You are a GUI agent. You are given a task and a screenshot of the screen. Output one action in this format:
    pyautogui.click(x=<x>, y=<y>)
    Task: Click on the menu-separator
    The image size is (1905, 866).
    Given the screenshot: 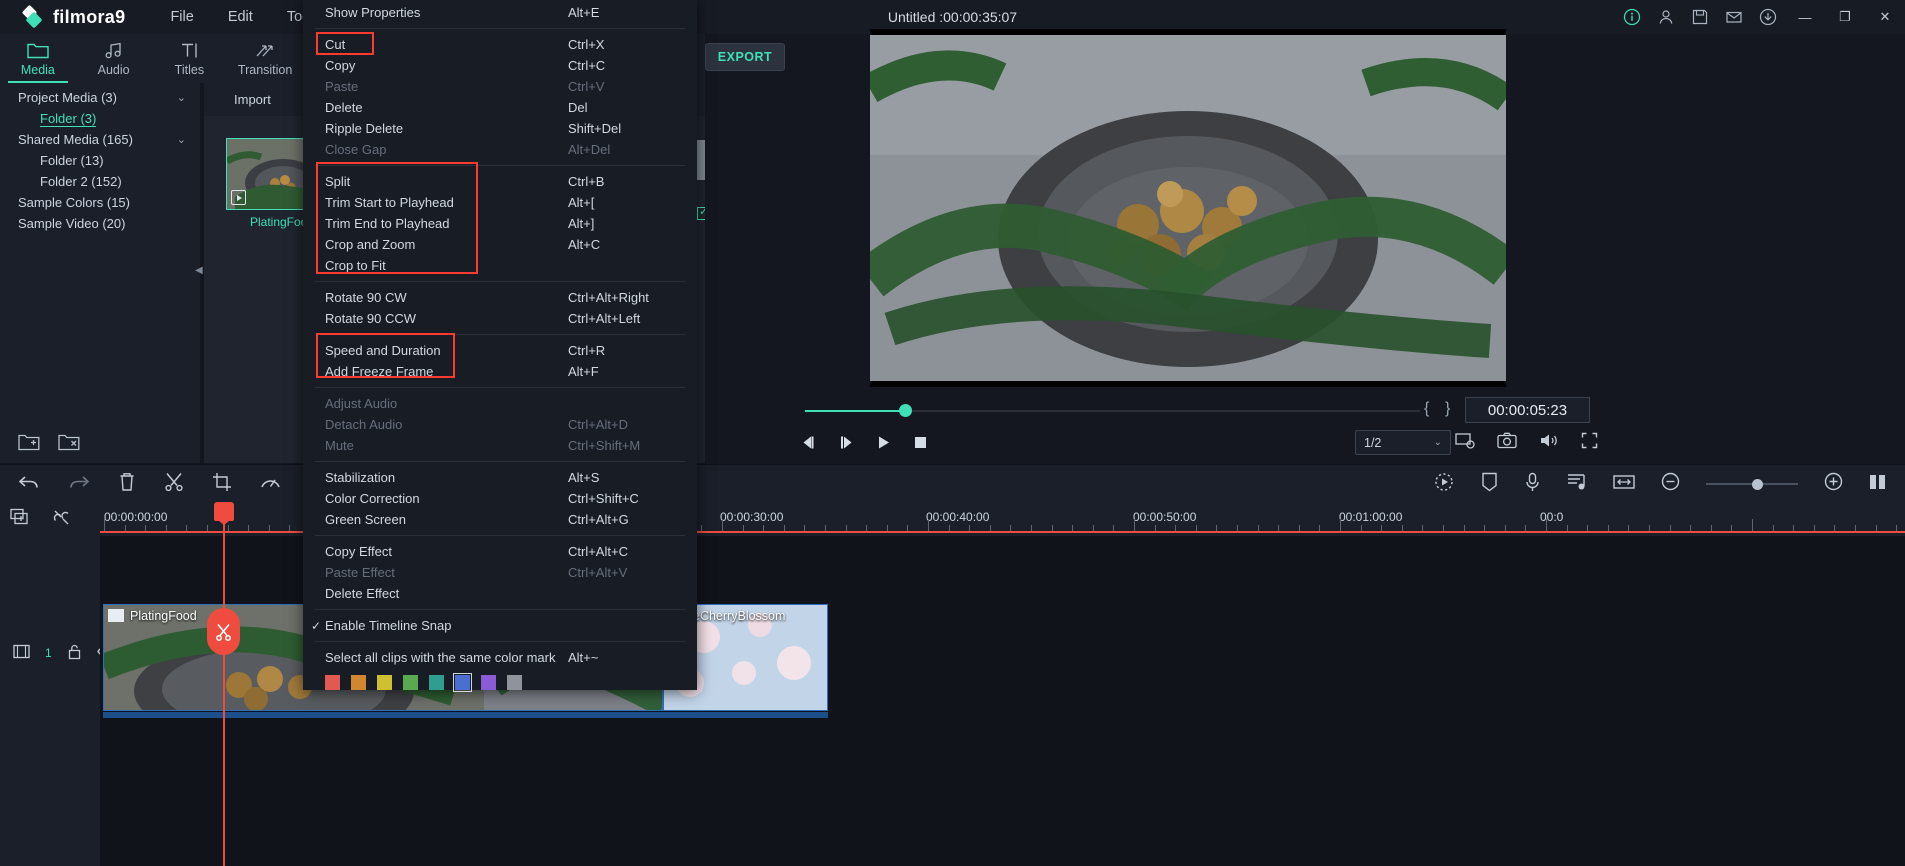 What is the action you would take?
    pyautogui.click(x=500, y=281)
    